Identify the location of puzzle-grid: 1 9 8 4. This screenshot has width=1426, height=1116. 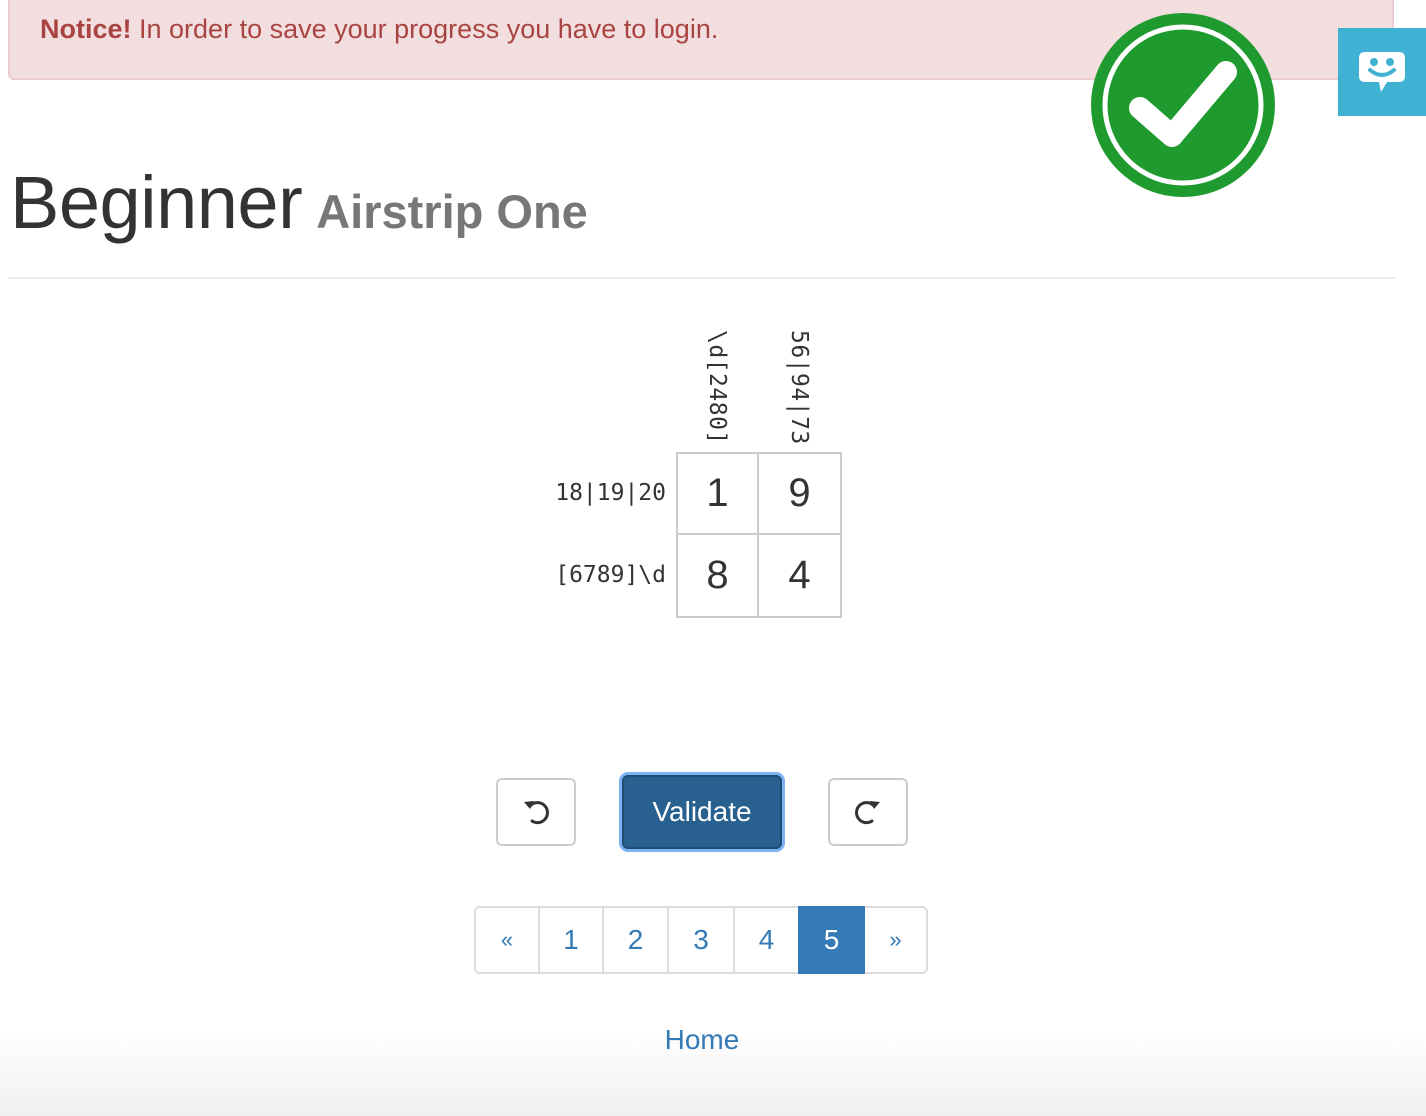
(759, 535).